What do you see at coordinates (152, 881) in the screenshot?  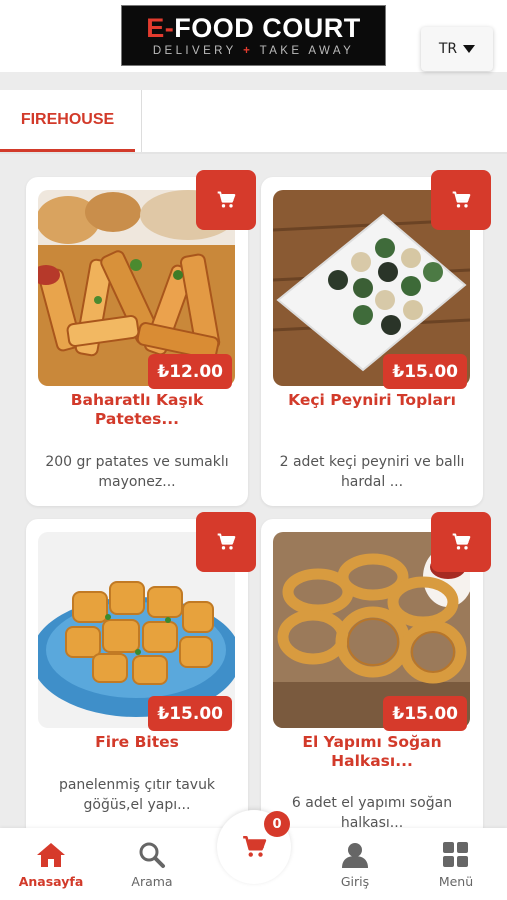 I see `nav-label: Arama` at bounding box center [152, 881].